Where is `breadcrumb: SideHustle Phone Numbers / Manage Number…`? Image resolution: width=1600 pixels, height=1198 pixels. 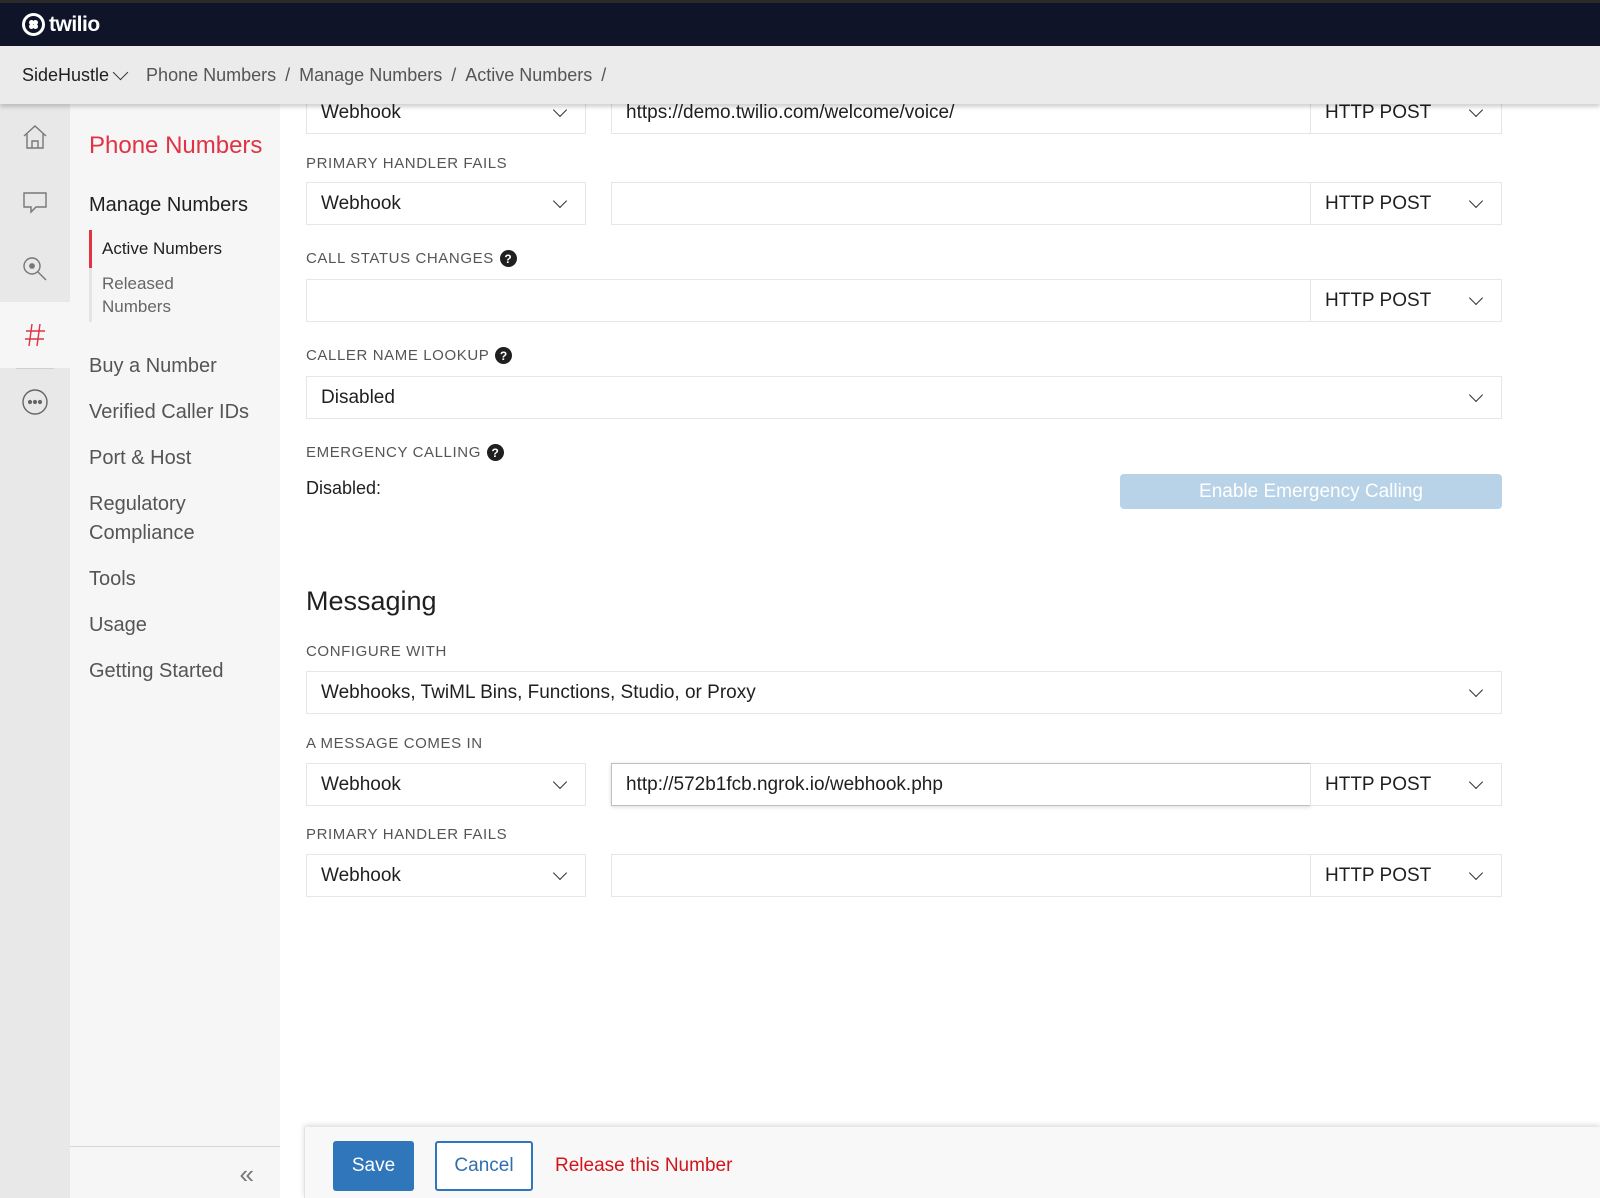 breadcrumb: SideHustle Phone Numbers / Manage Number… is located at coordinates (800, 75).